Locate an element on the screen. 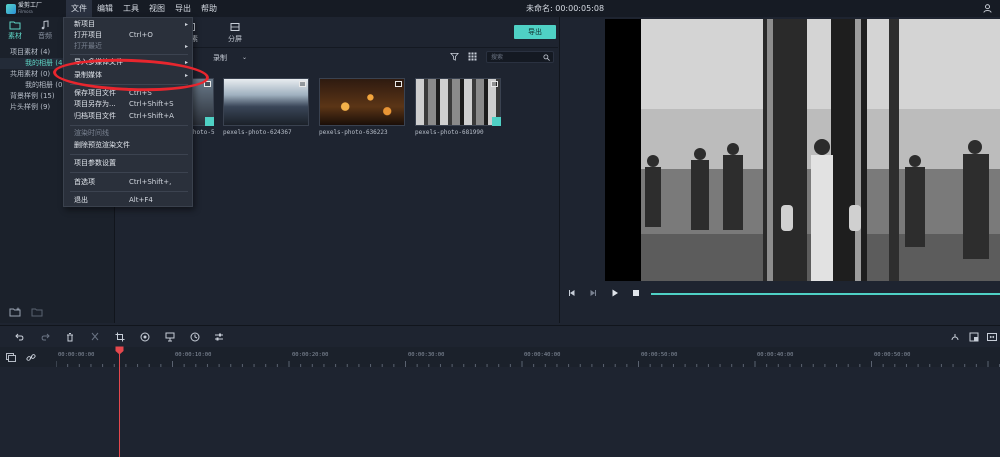 The height and width of the screenshot is (457, 1000). timecode-label: 00:00:40:00 is located at coordinates (775, 355).